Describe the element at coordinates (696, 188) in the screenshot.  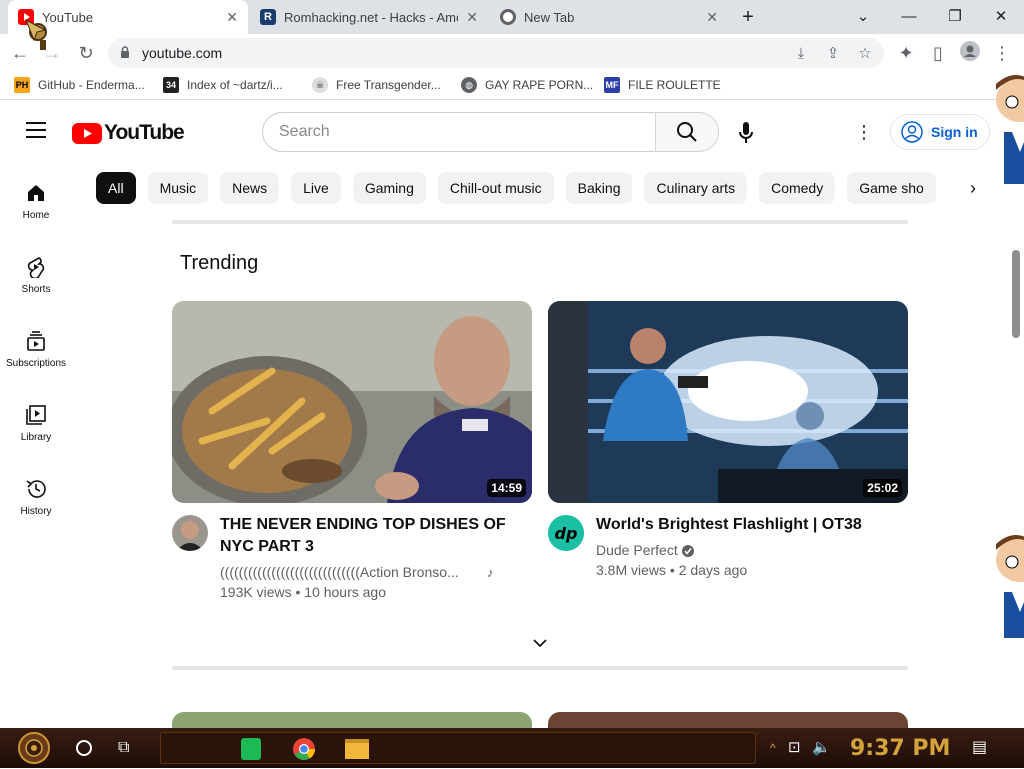
I see `chip-culinary-arts: Culinary arts` at that location.